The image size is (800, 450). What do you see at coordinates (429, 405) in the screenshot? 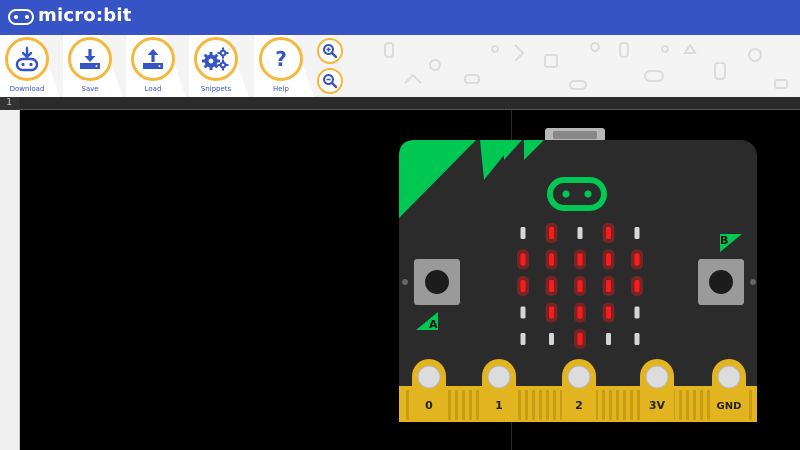
I see `pin-label: 0` at bounding box center [429, 405].